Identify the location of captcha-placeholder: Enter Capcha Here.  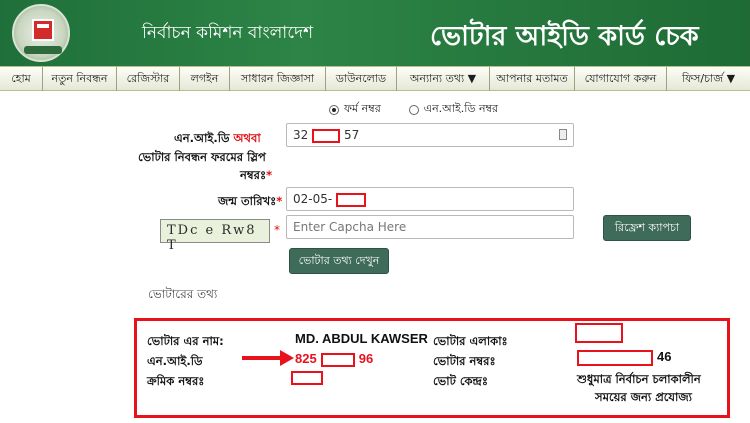
(350, 227).